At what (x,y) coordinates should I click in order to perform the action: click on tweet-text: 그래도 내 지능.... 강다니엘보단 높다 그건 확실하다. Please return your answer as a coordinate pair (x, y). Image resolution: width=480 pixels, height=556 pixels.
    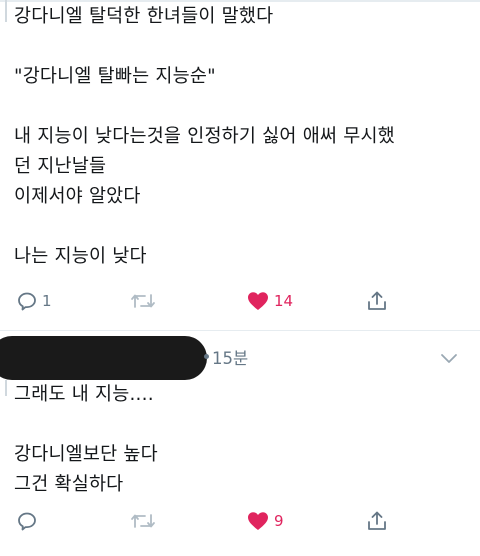
    Looking at the image, I should click on (86, 439).